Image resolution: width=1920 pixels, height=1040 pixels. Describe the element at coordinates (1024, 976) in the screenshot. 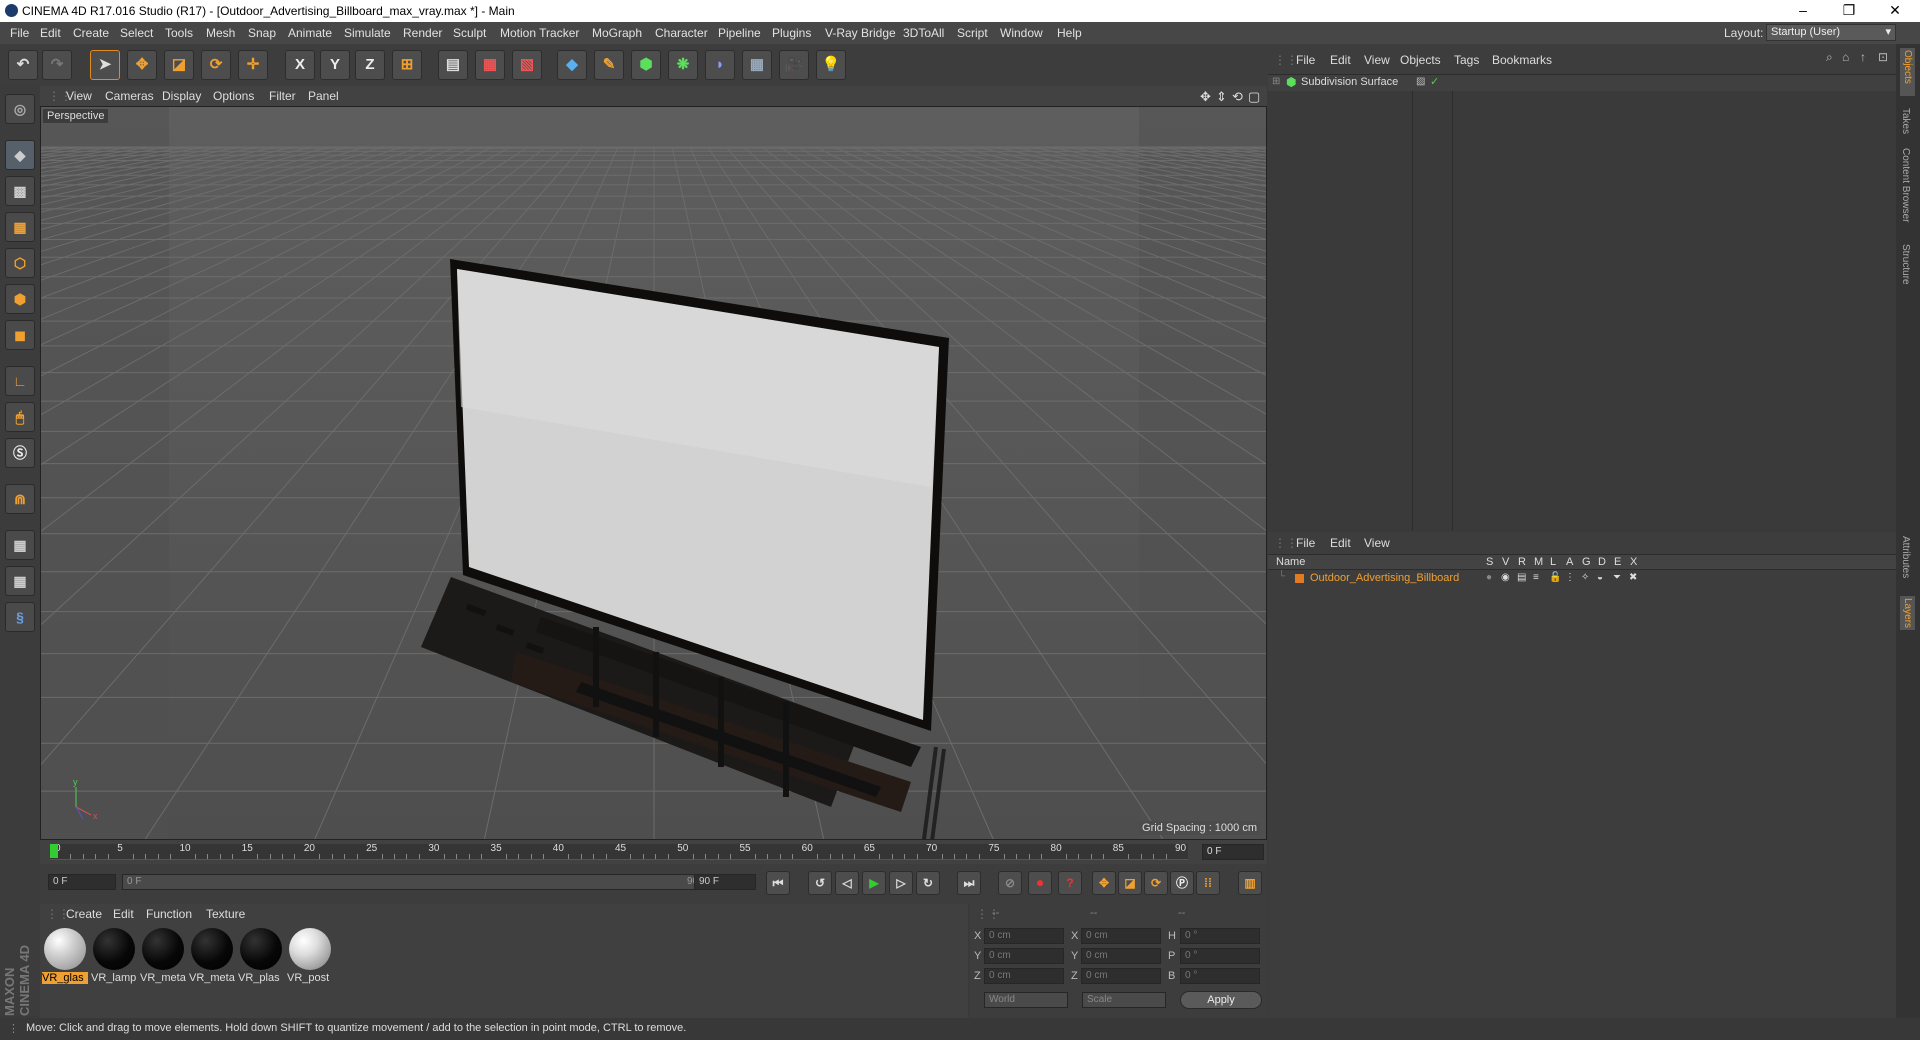

I see `position-z-field: 0 cm` at that location.